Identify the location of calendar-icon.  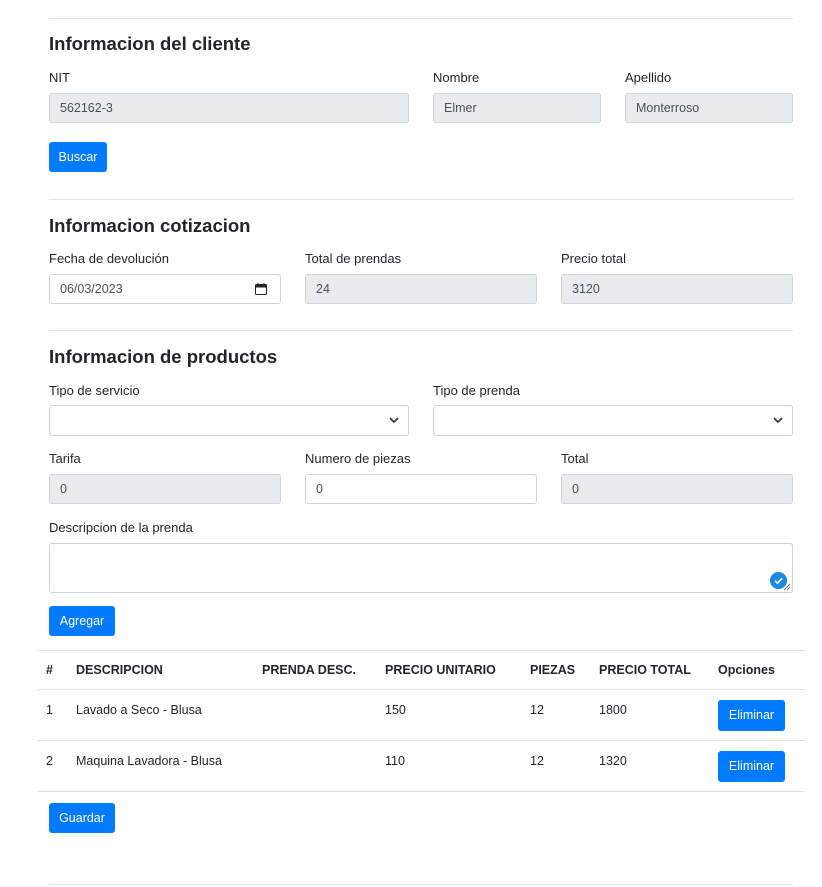
(261, 289).